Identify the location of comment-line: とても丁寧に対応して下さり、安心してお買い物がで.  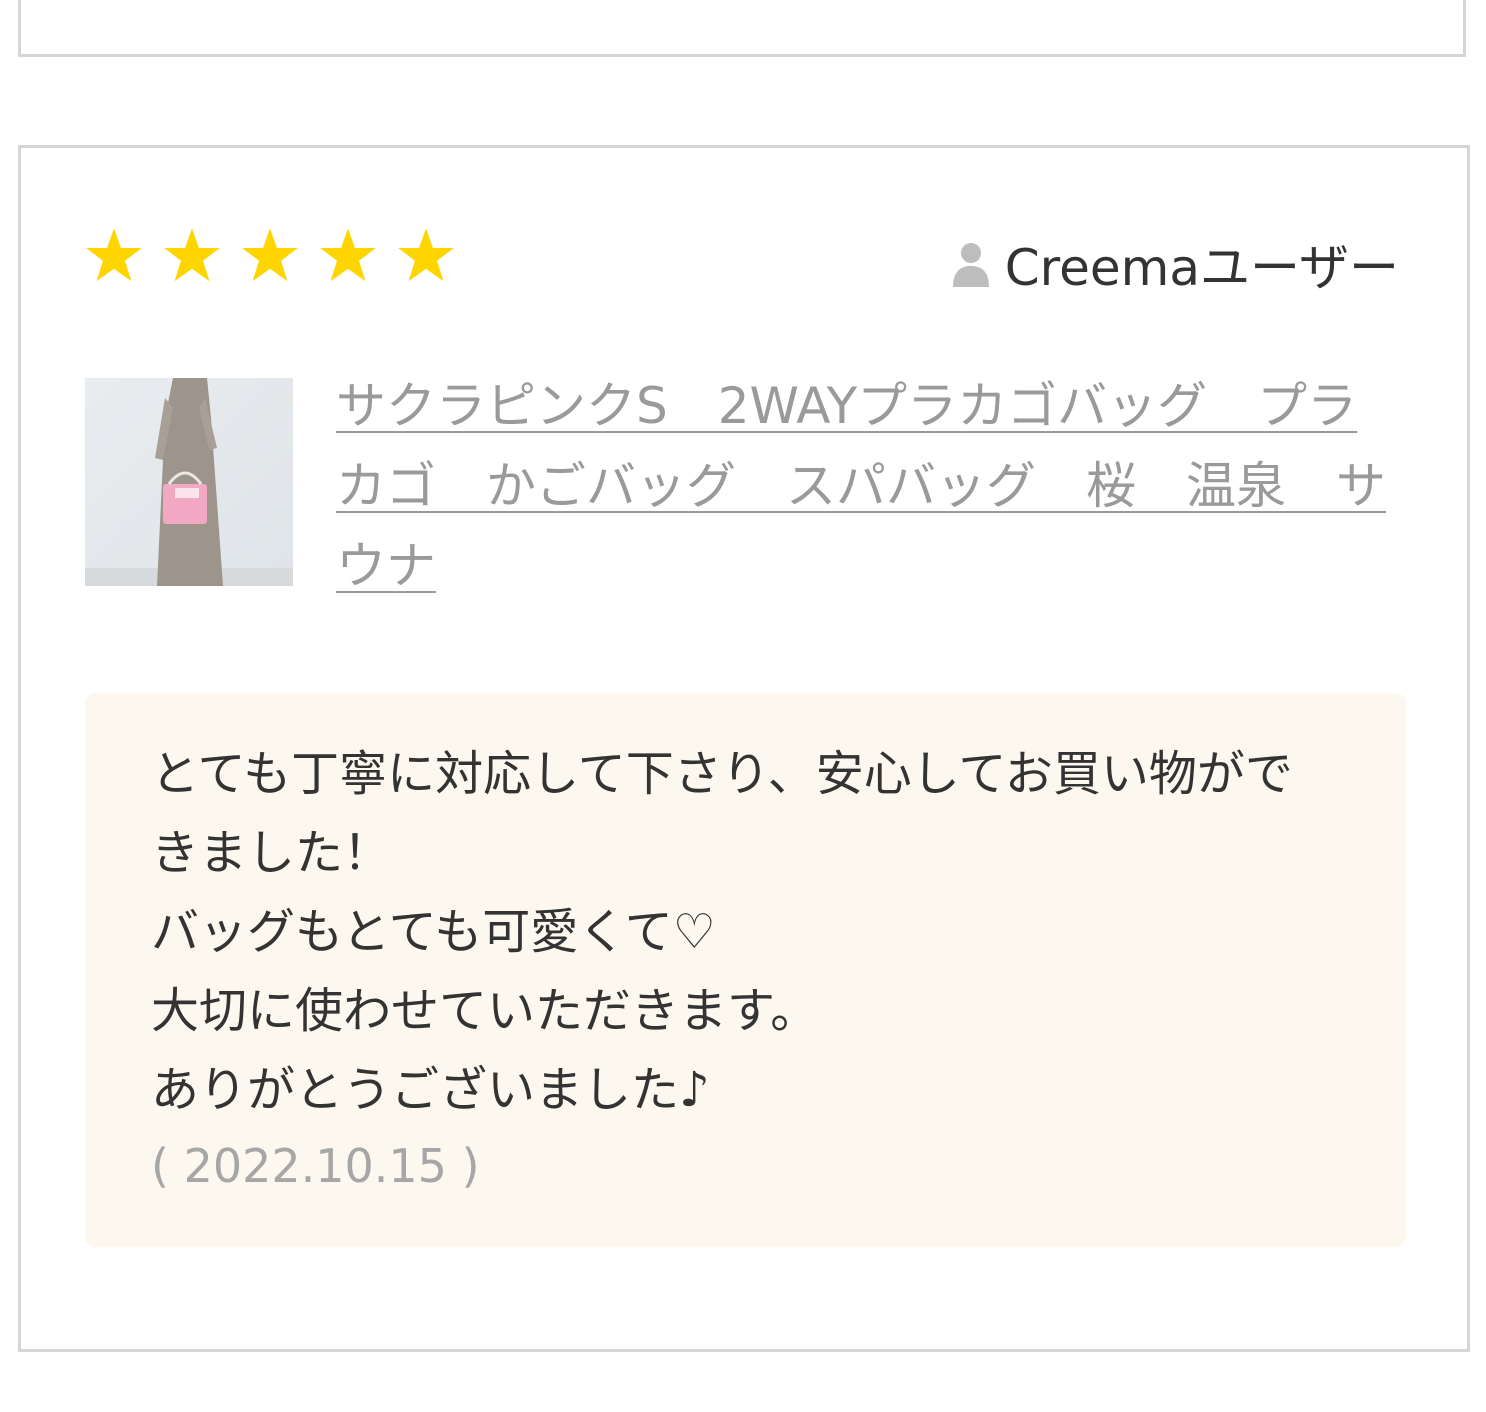
(722, 774).